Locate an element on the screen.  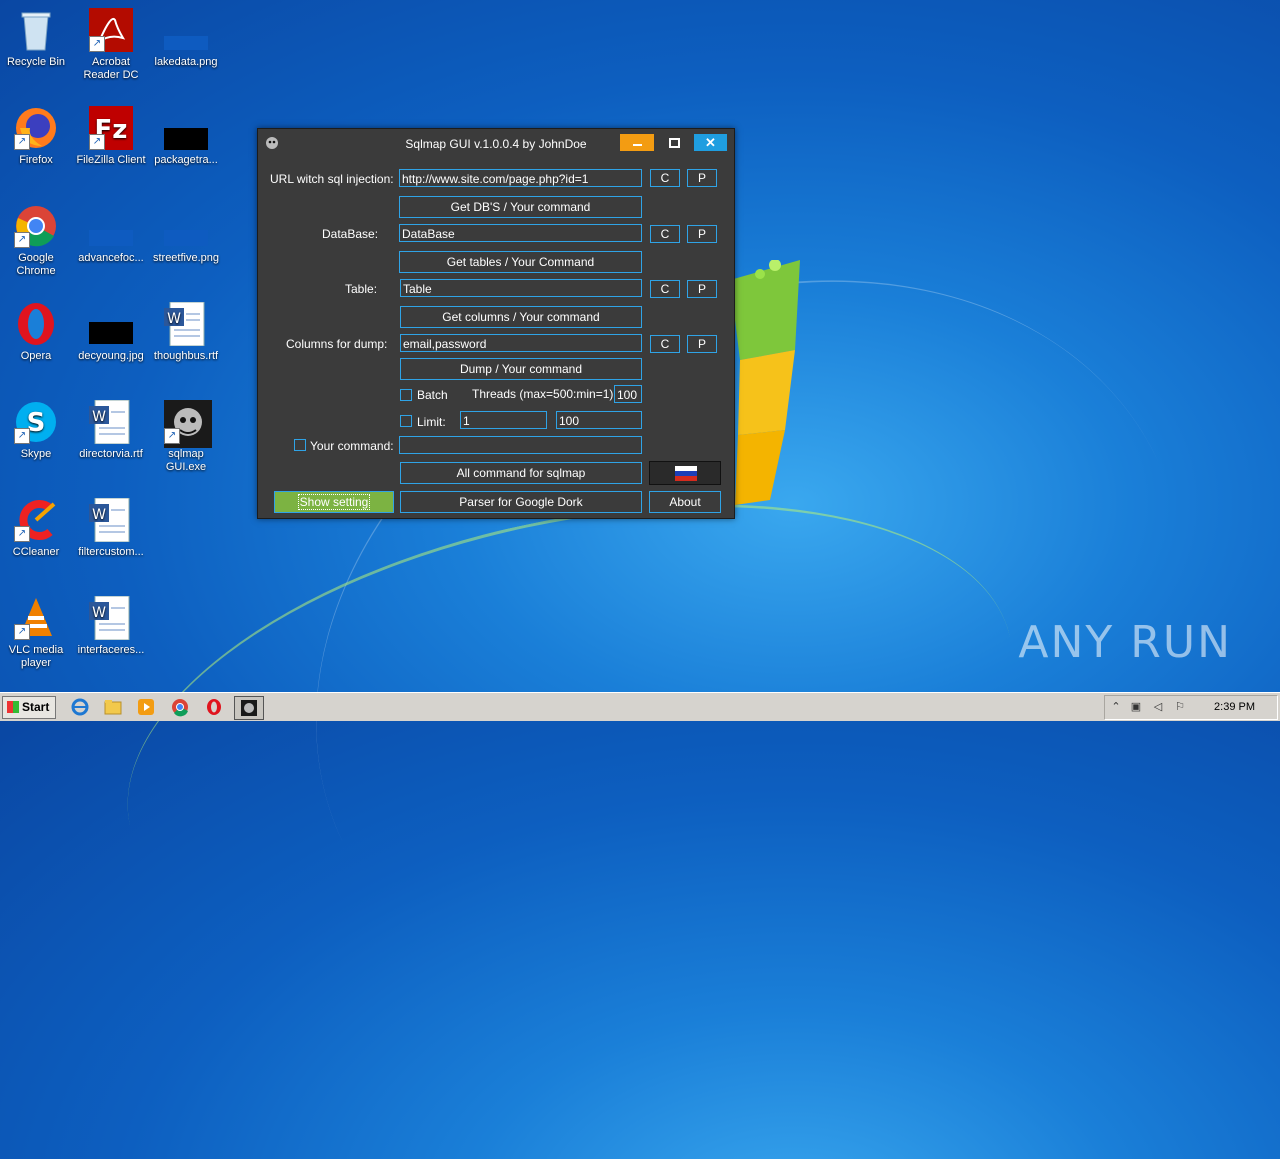
volume-icon: ◁ is located at coordinates (1158, 707).